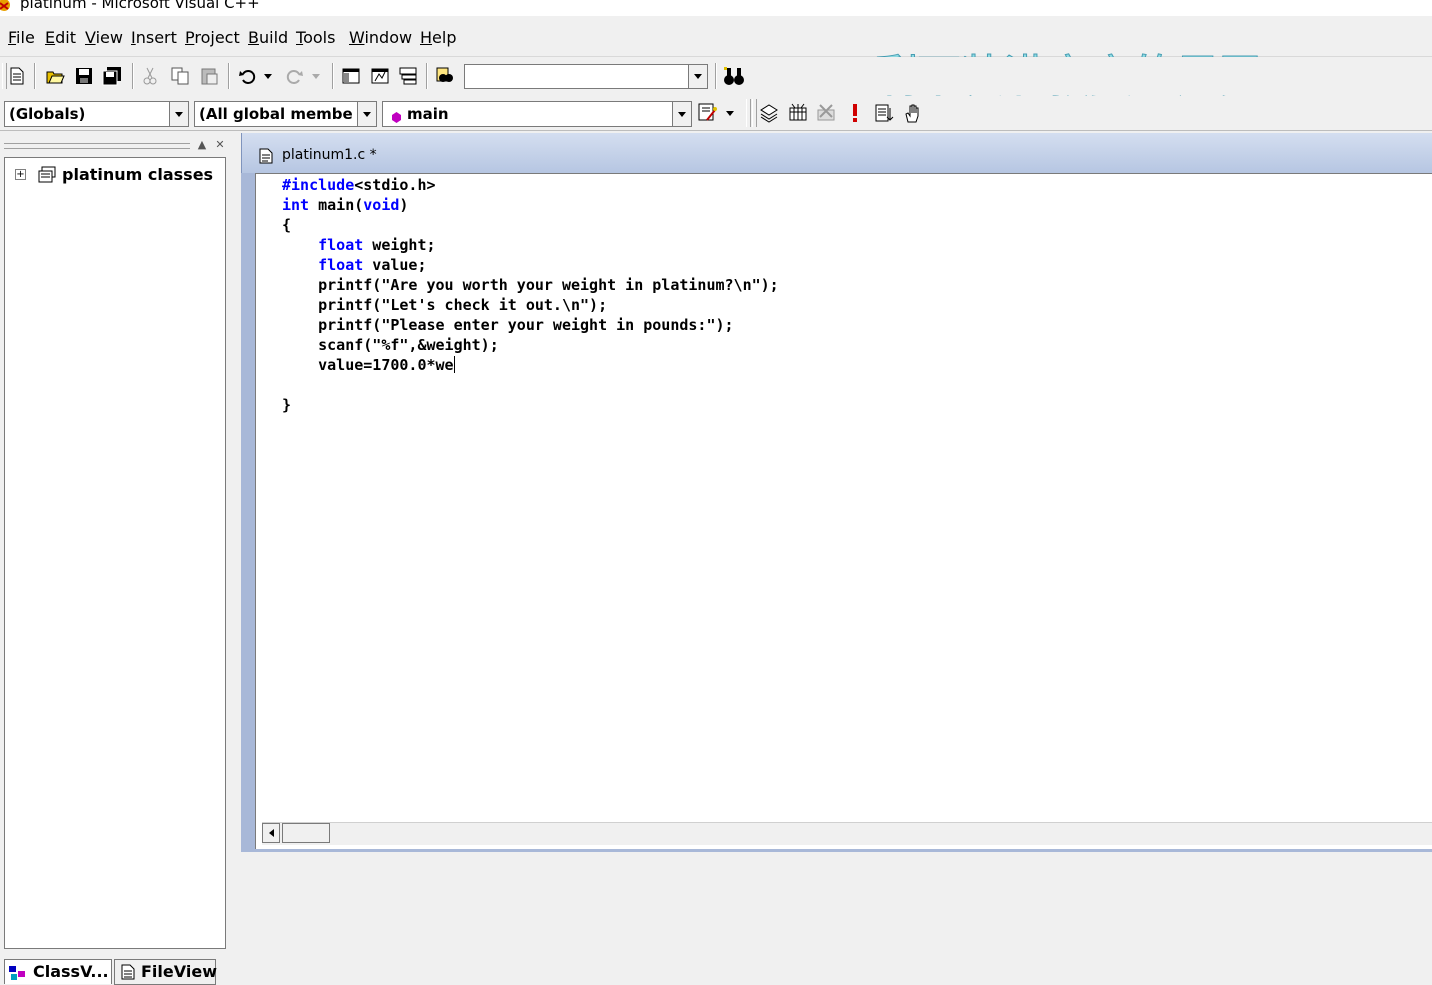 This screenshot has width=1432, height=985. Describe the element at coordinates (97, 146) in the screenshot. I see `pane-gripper` at that location.